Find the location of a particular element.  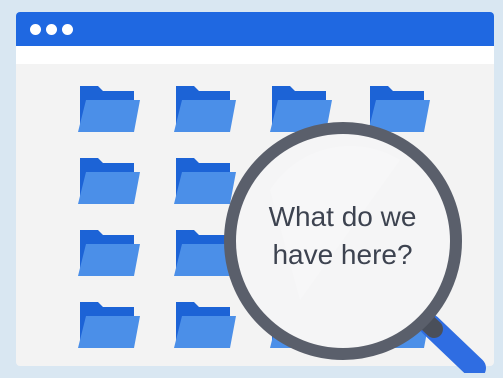

toolbar-band is located at coordinates (255, 55).